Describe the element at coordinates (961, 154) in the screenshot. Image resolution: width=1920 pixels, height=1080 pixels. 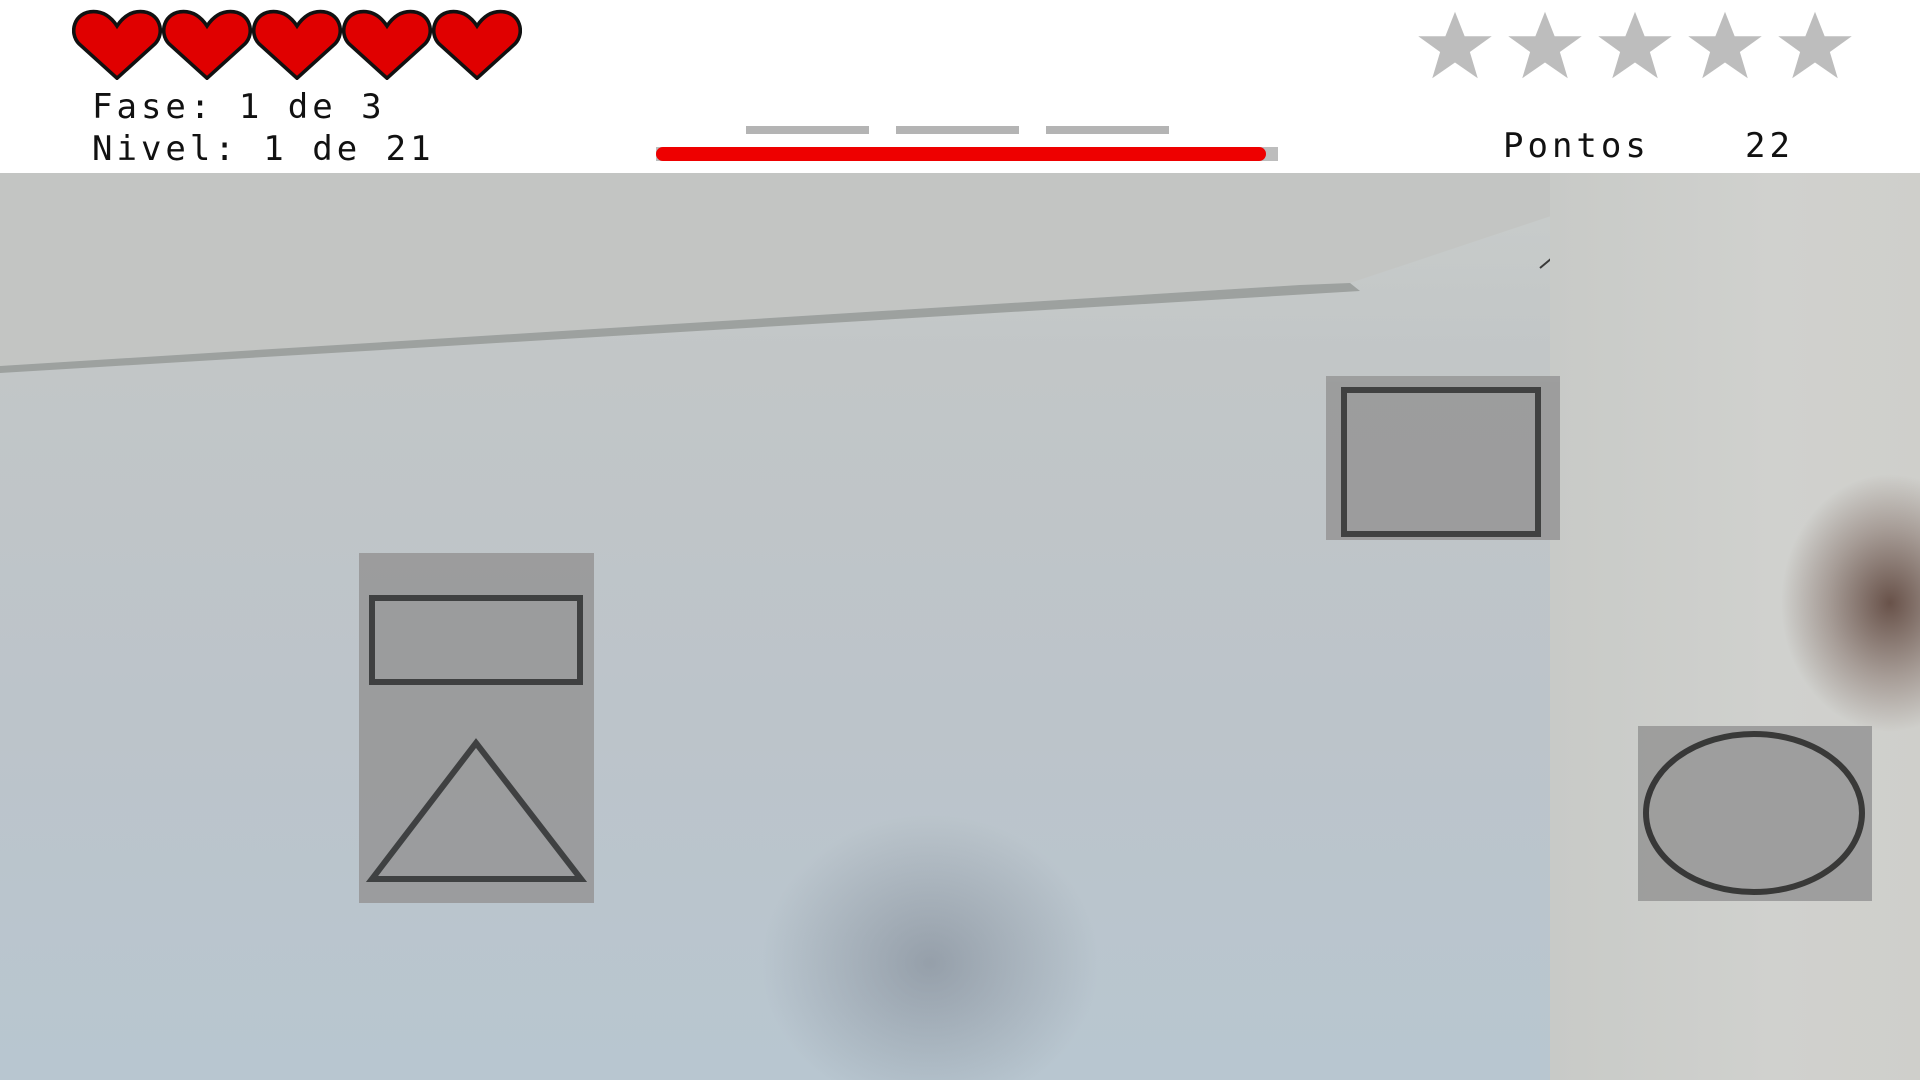
I see `timer-fill` at that location.